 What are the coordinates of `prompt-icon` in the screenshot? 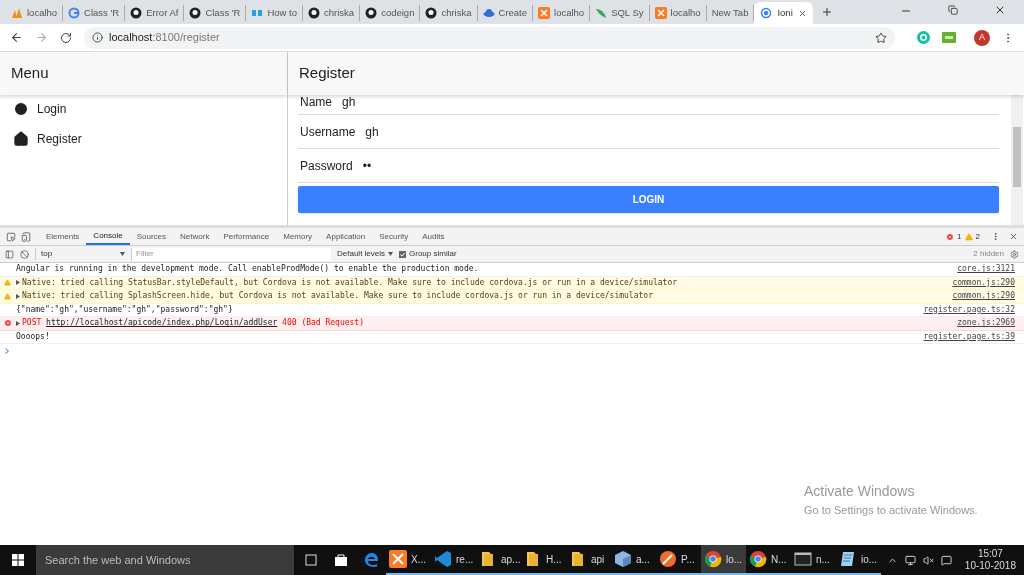 It's located at (7, 351).